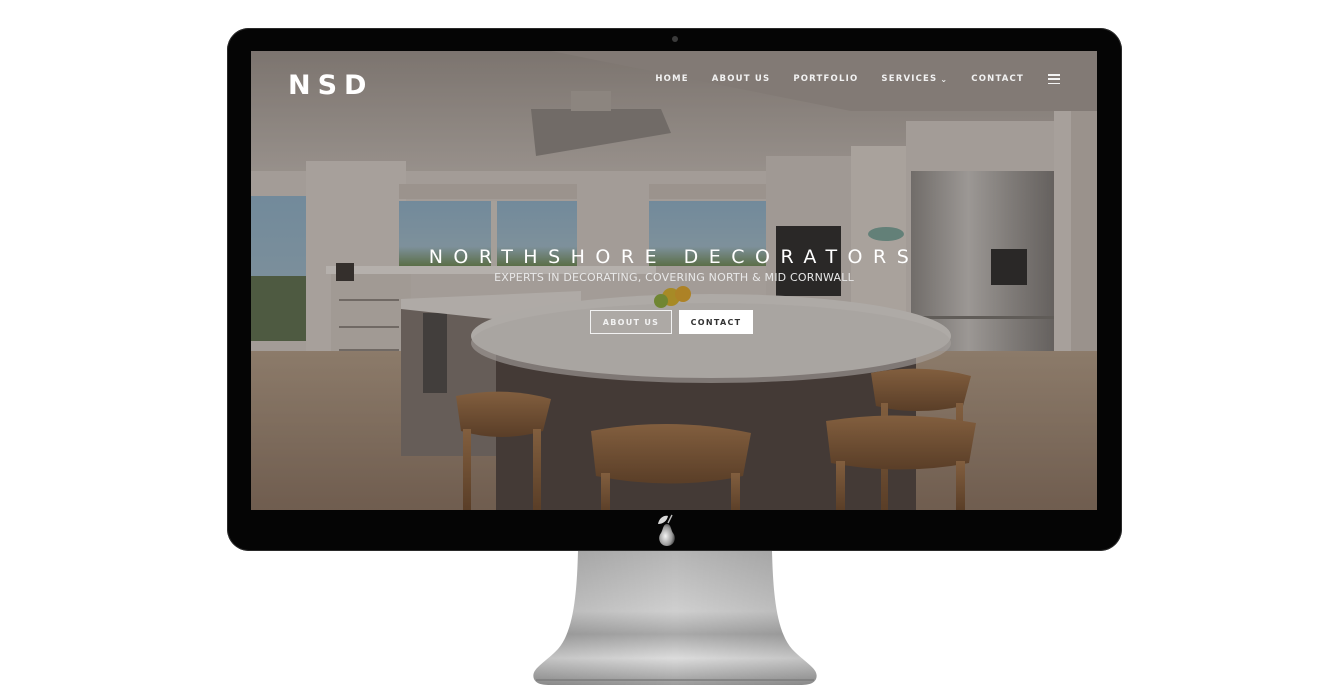 The height and width of the screenshot is (700, 1330). What do you see at coordinates (944, 79) in the screenshot?
I see `chevron-down-icon: ⌄` at bounding box center [944, 79].